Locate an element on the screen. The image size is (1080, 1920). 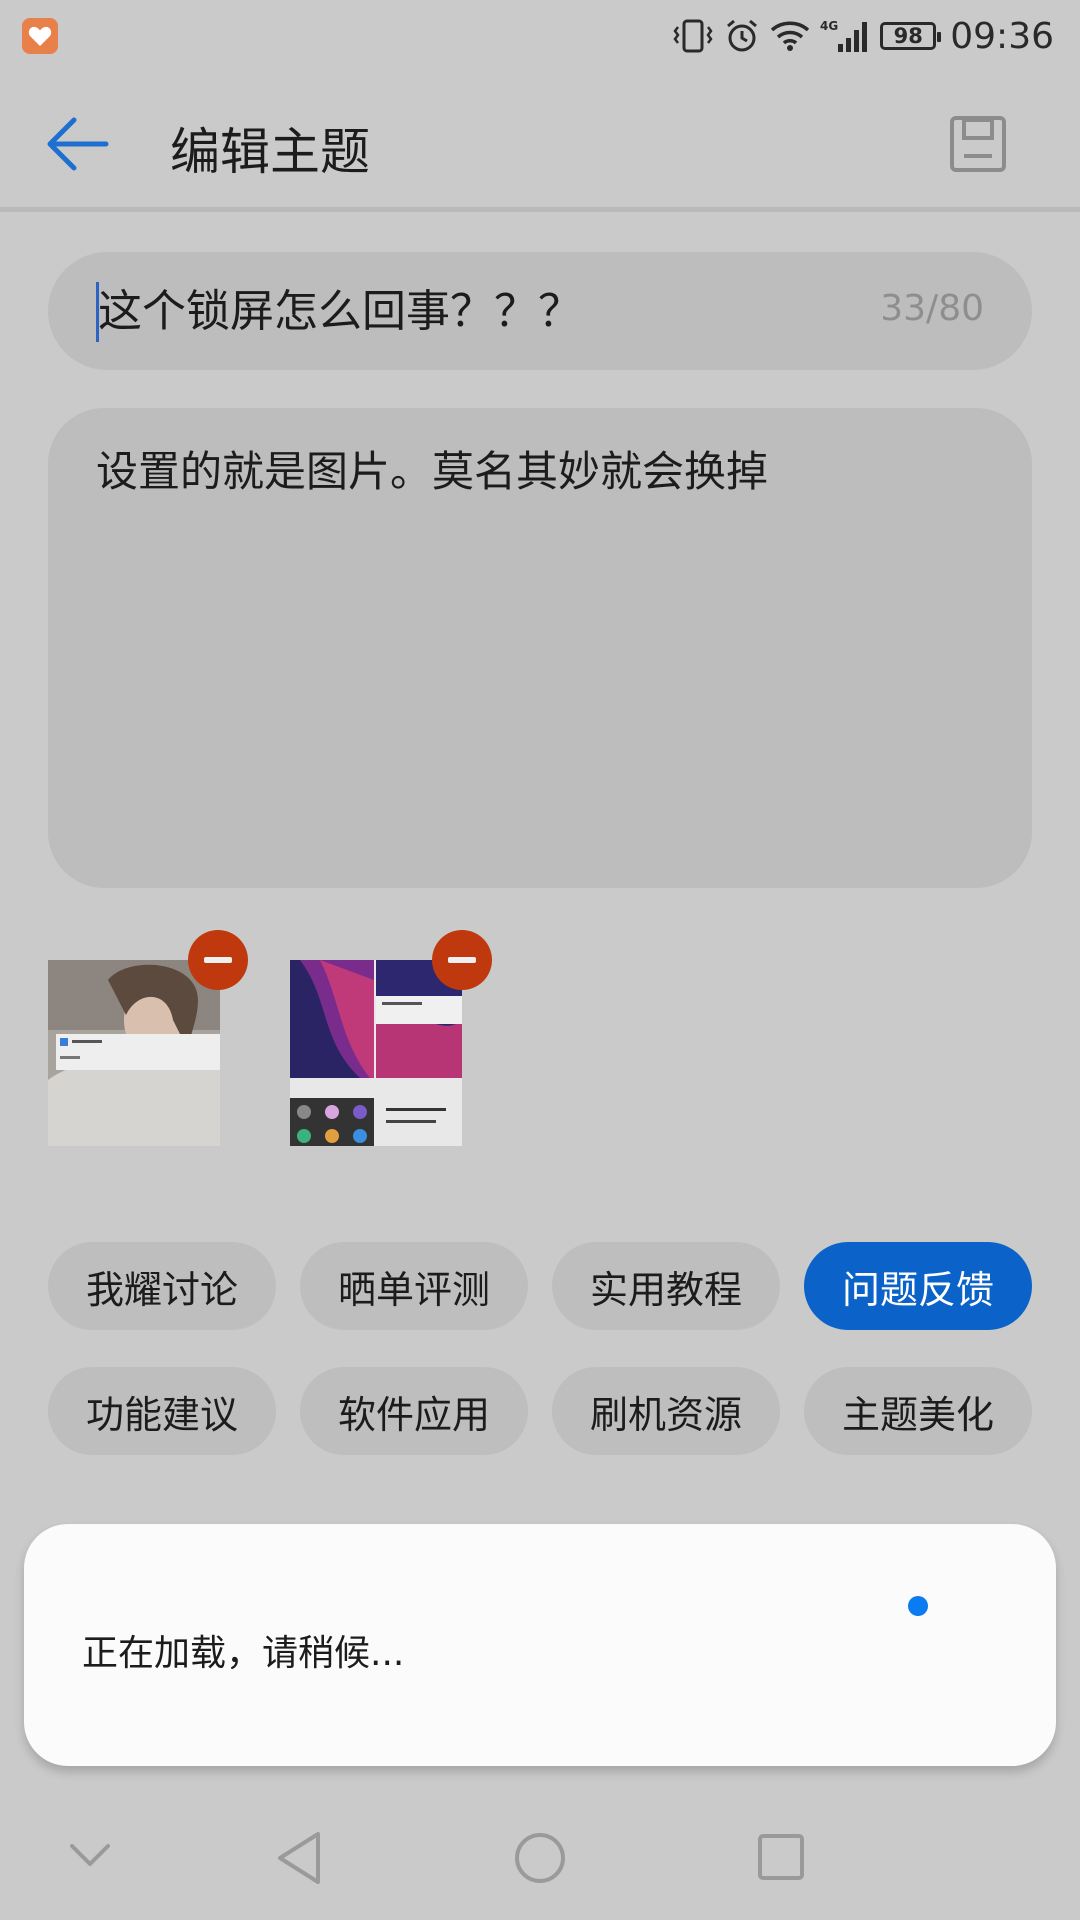
page-title: 编辑主题 is located at coordinates (270, 152).